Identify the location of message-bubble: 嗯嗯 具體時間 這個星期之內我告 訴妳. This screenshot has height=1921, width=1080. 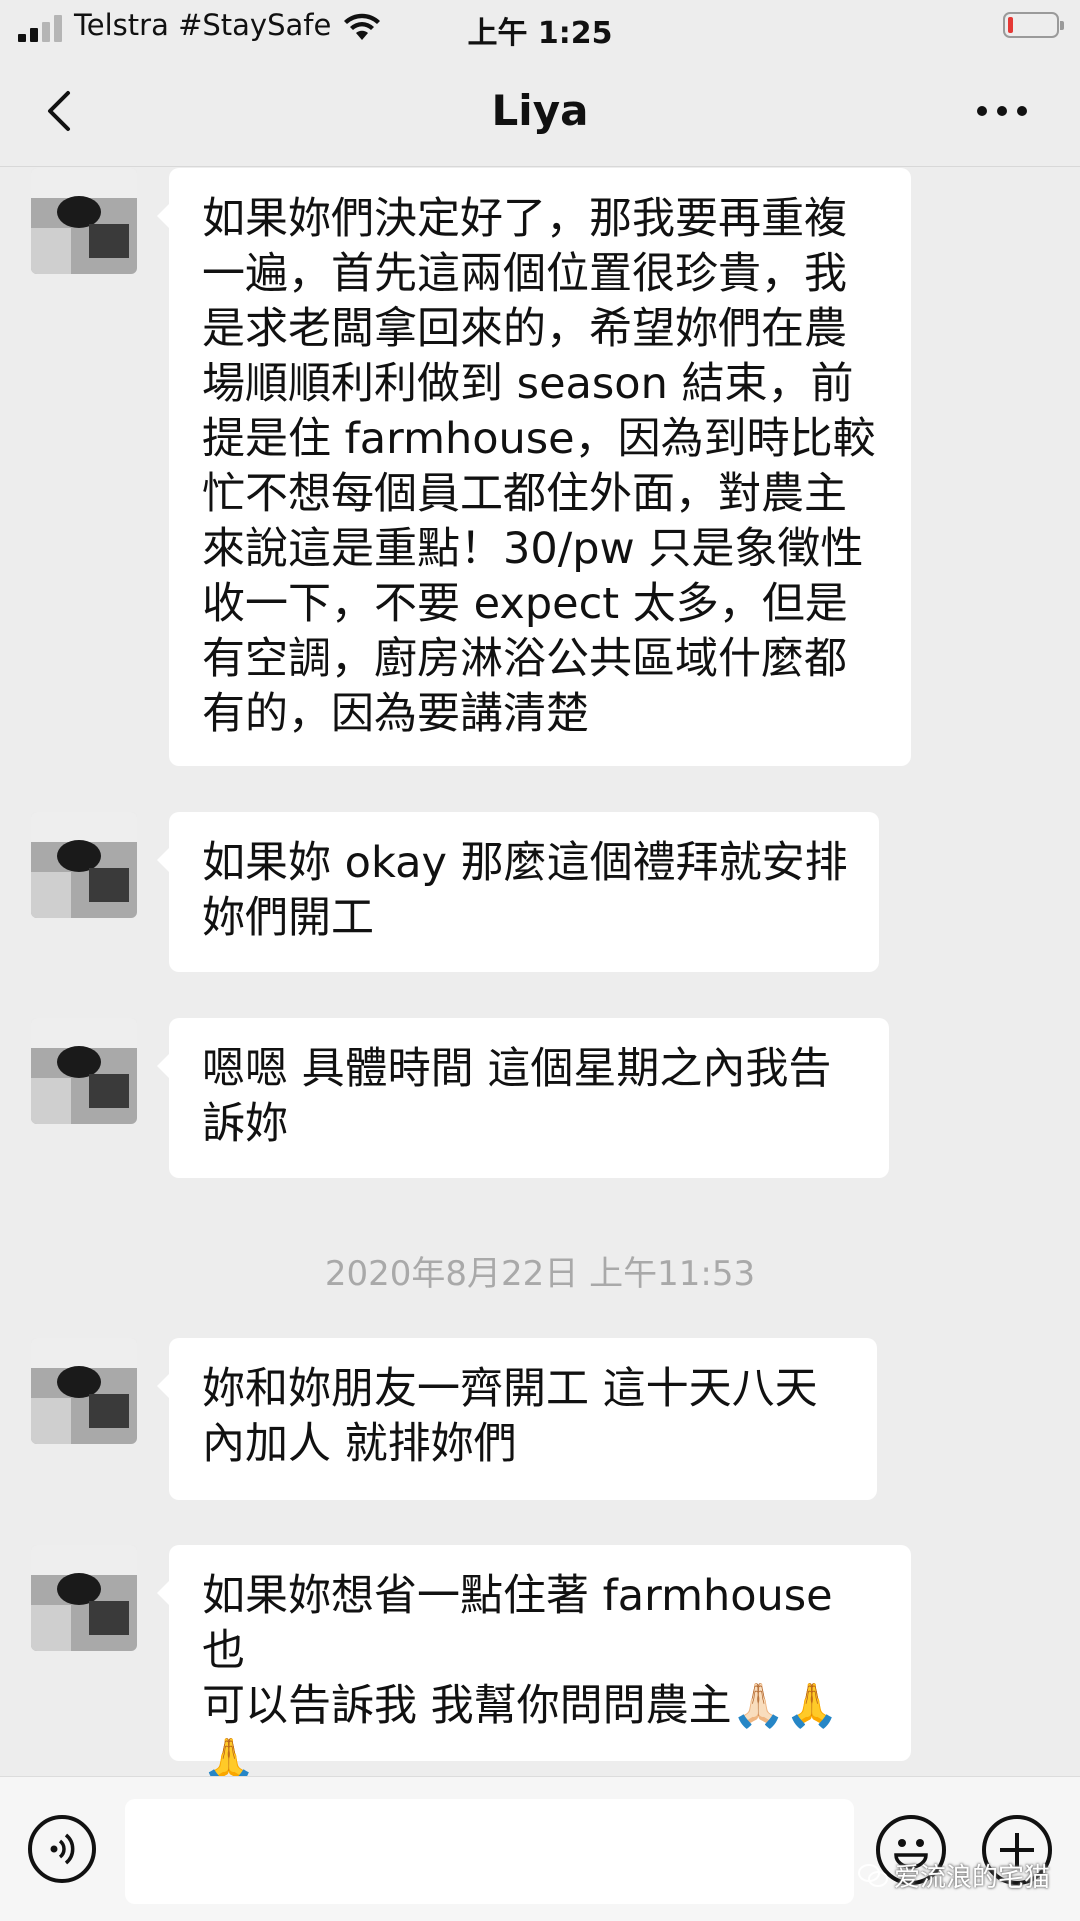
(523, 1098).